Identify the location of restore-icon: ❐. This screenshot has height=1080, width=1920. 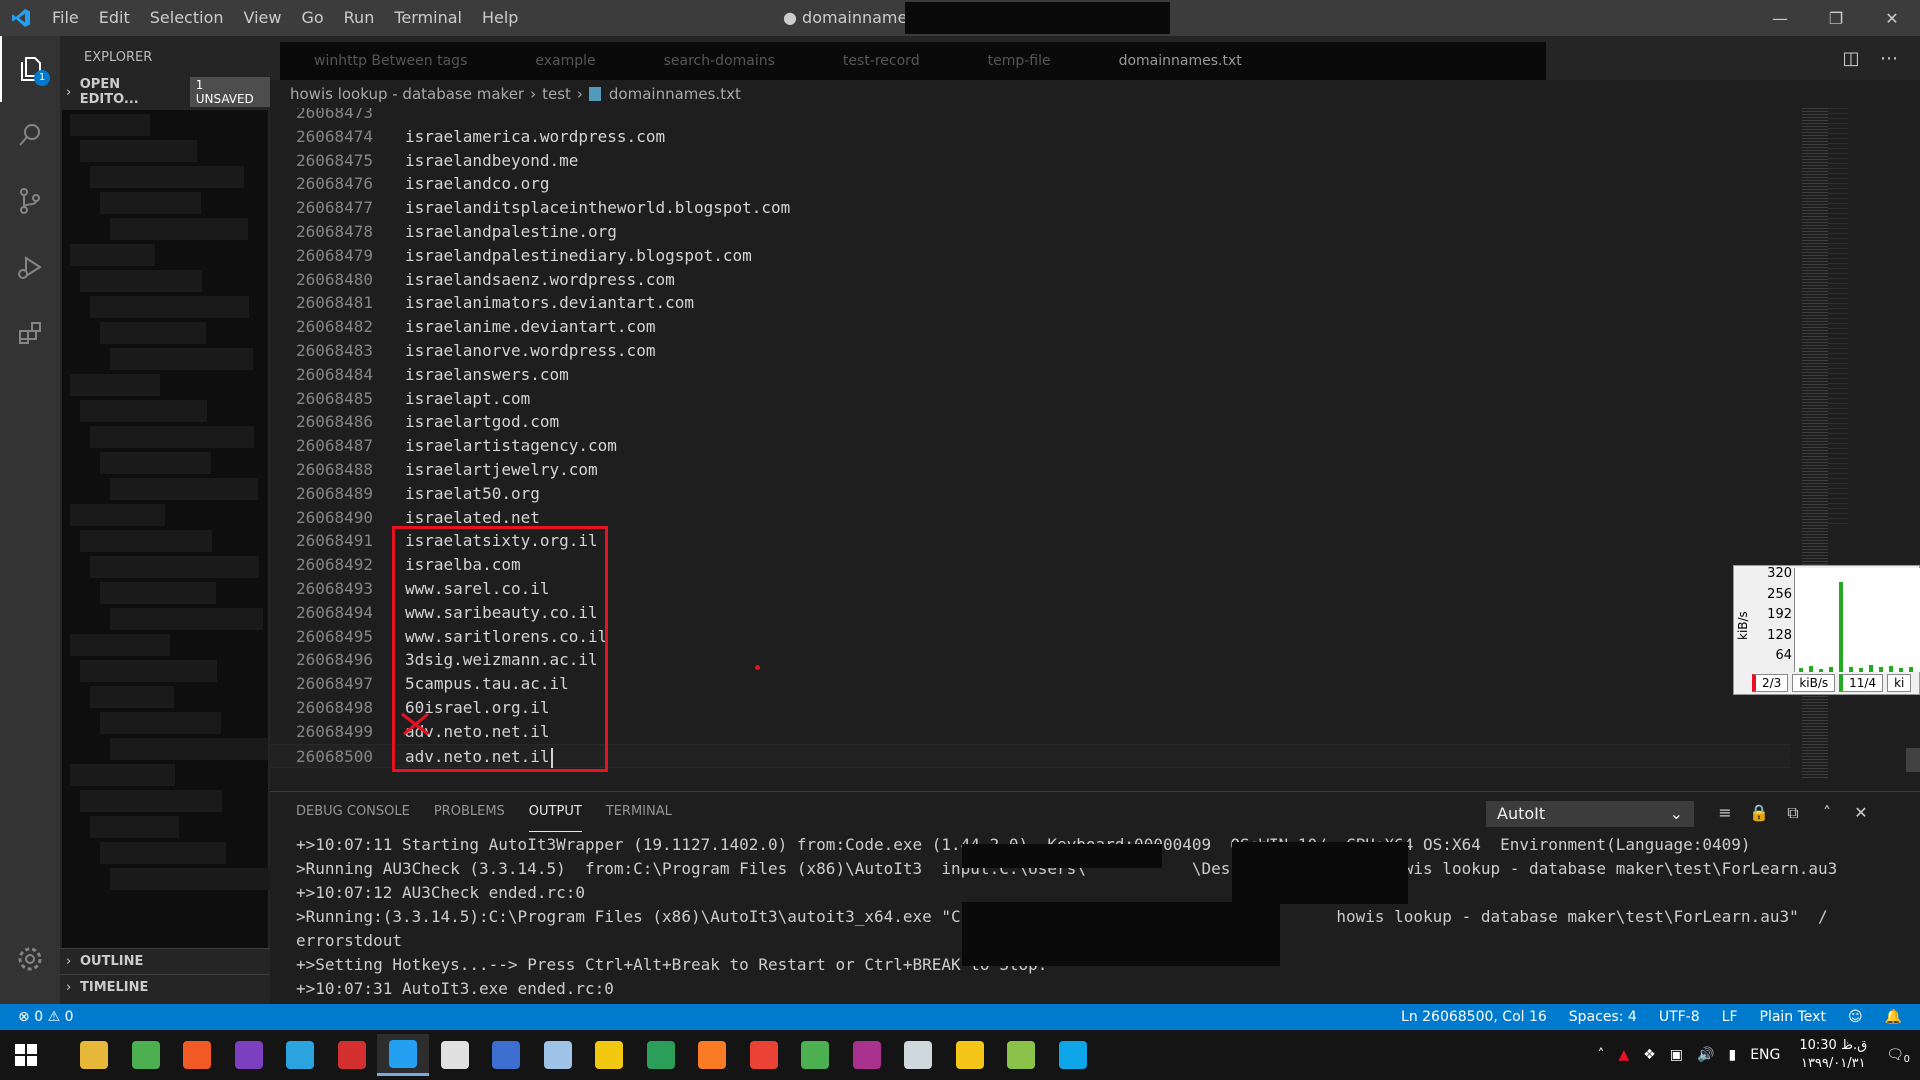
(1836, 18).